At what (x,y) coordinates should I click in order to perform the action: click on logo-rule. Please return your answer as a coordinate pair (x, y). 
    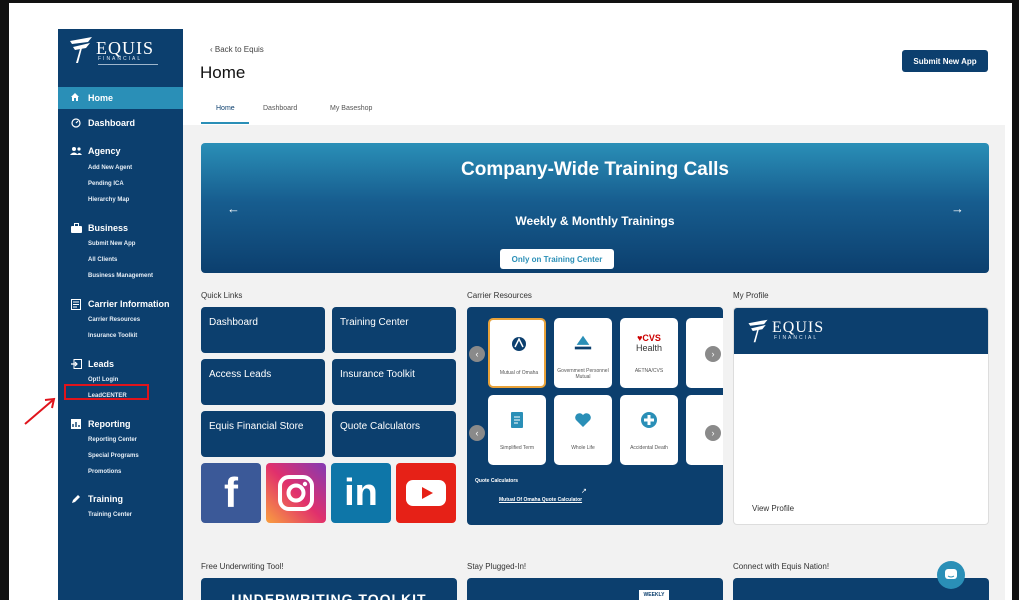
    Looking at the image, I should click on (128, 64).